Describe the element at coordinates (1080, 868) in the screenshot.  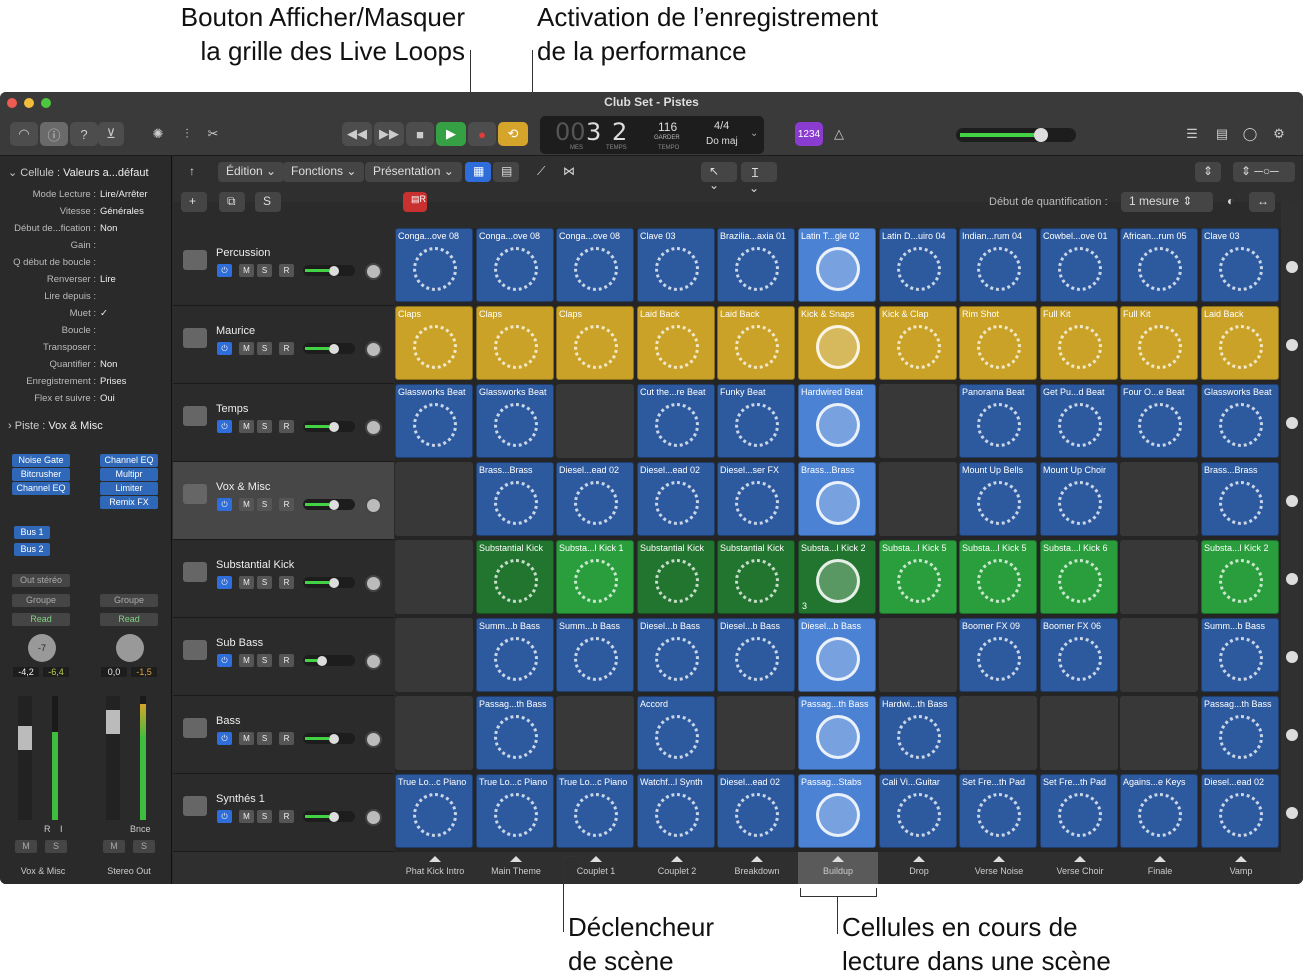
I see `scene-trigger: Verse Choir` at that location.